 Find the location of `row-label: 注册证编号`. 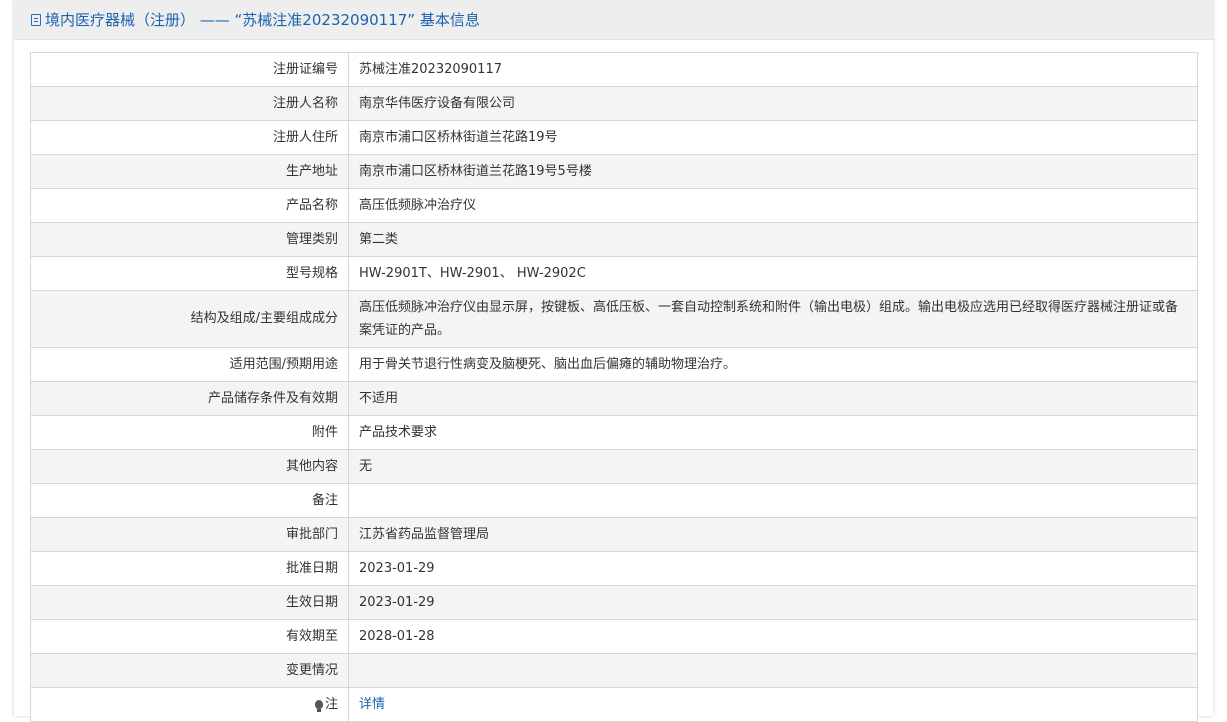

row-label: 注册证编号 is located at coordinates (189, 69).